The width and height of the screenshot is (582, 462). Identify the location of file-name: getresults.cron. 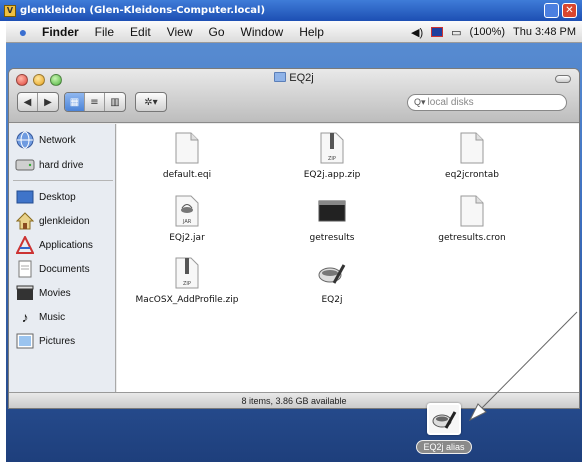
(472, 238).